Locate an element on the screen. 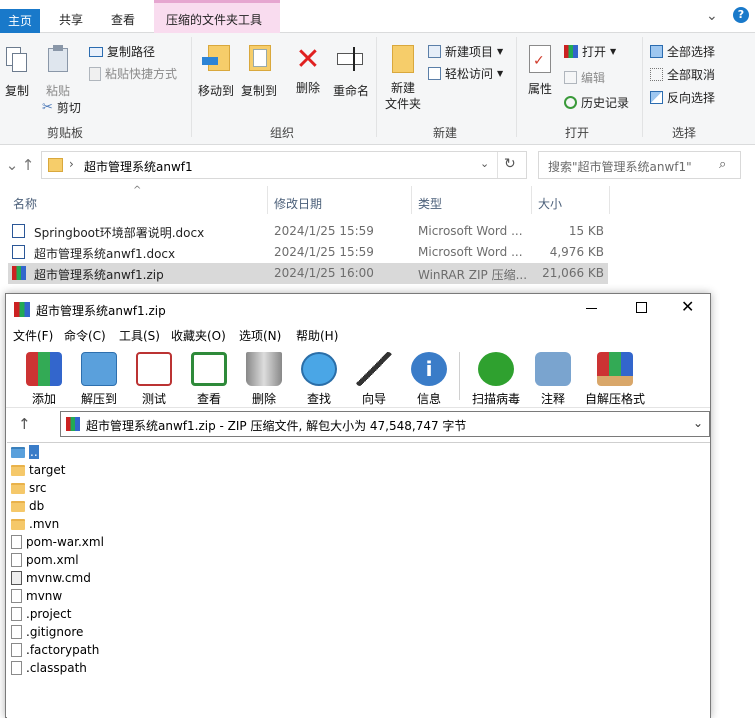 The height and width of the screenshot is (718, 755). paste-button: 粘贴 is located at coordinates (58, 72).